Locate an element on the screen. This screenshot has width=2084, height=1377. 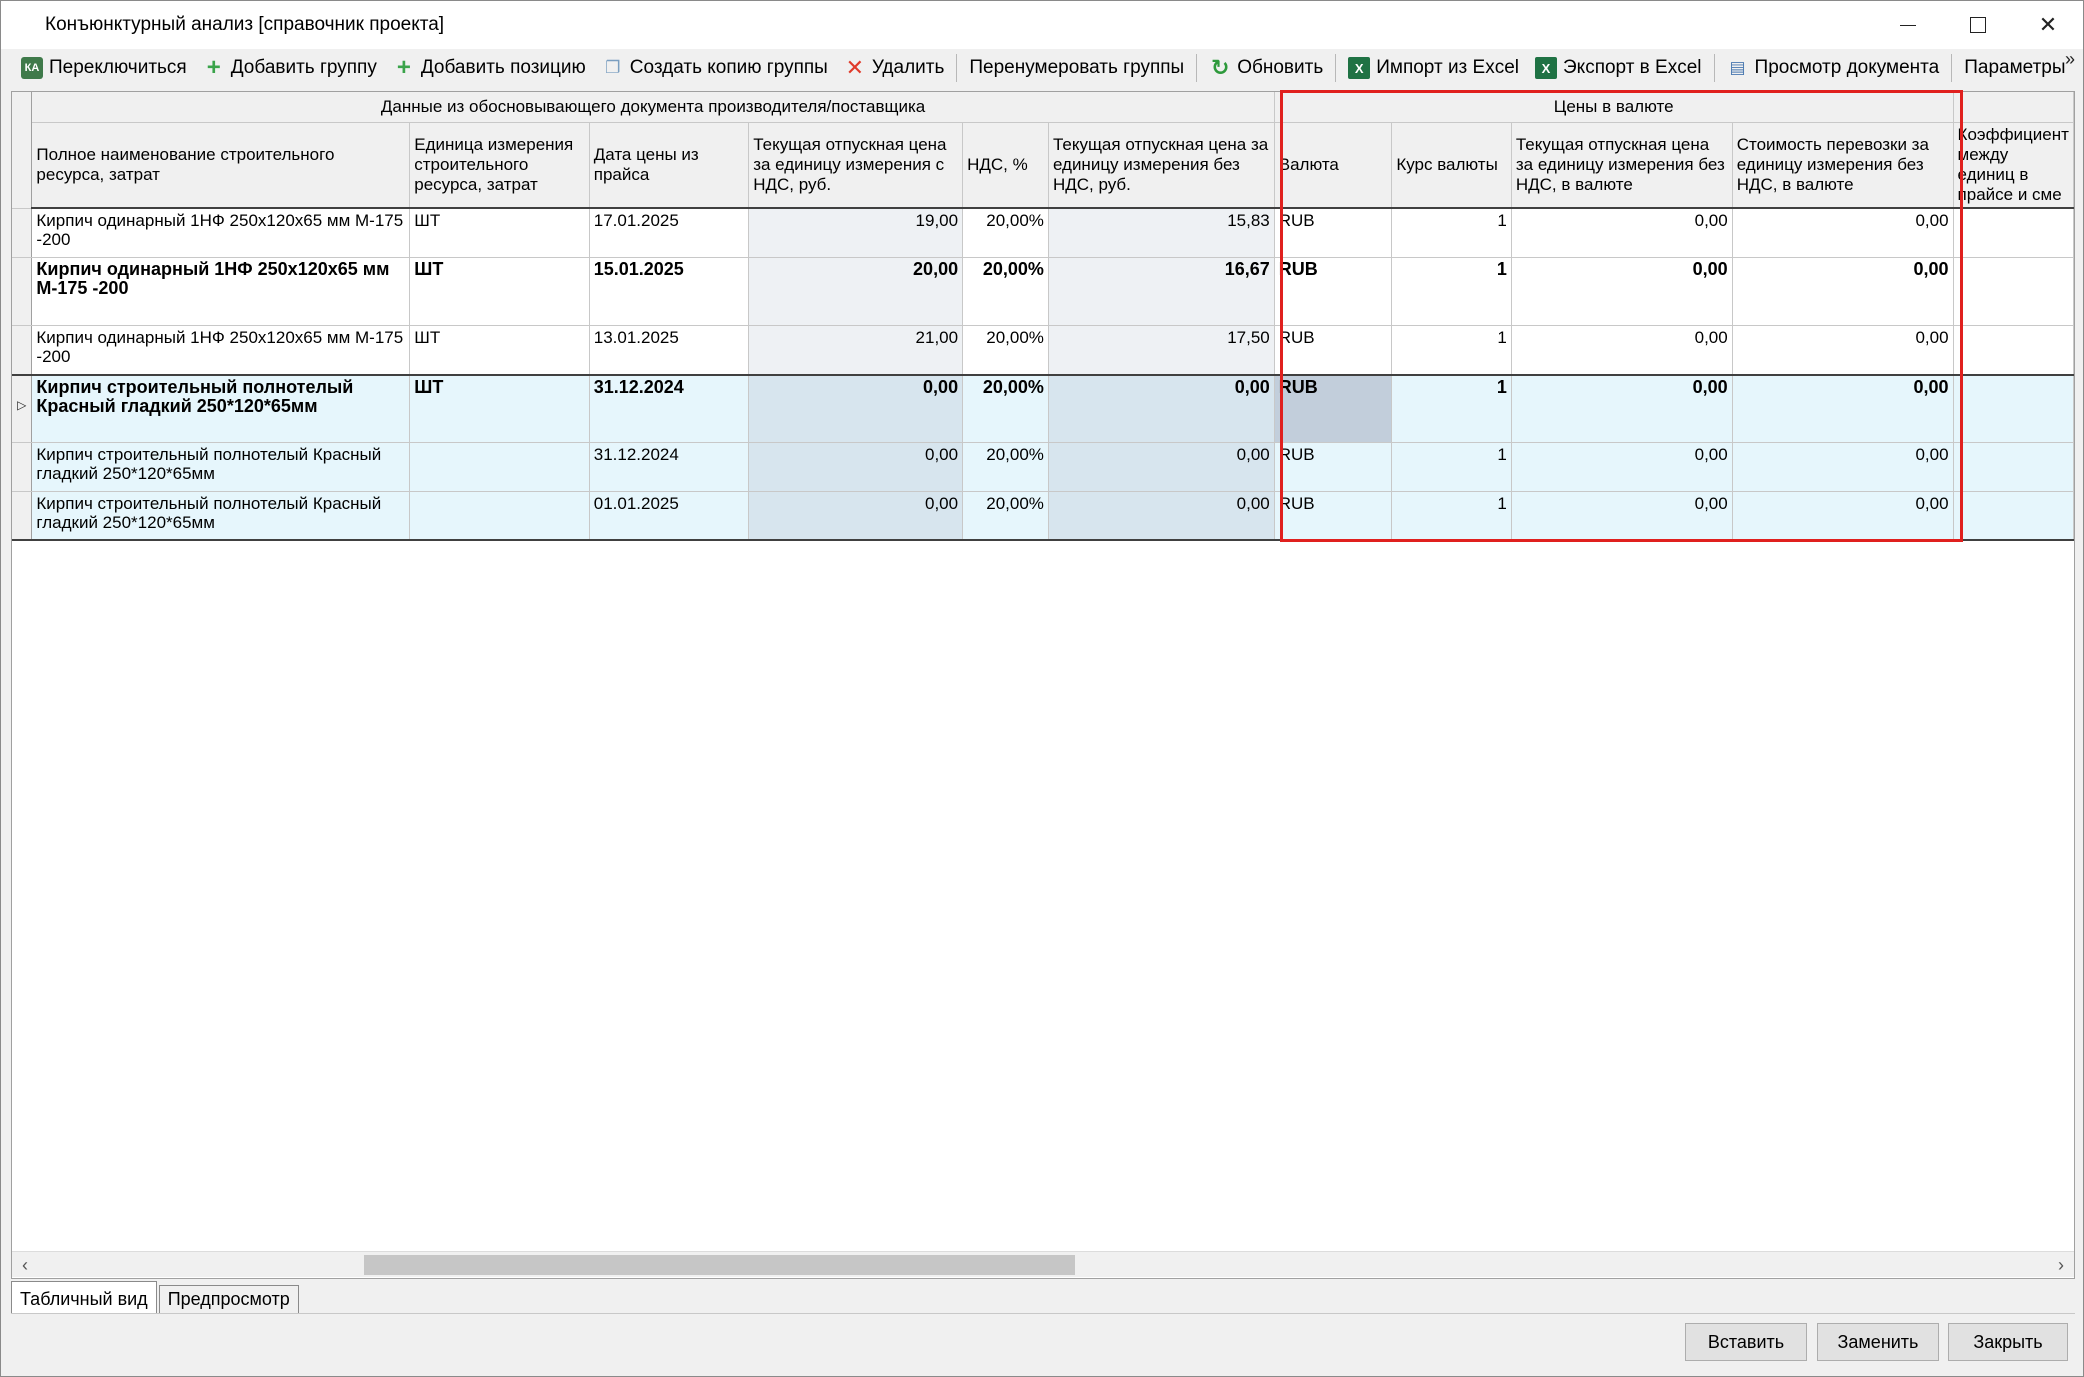
replace-button: Заменить is located at coordinates (1878, 1342).